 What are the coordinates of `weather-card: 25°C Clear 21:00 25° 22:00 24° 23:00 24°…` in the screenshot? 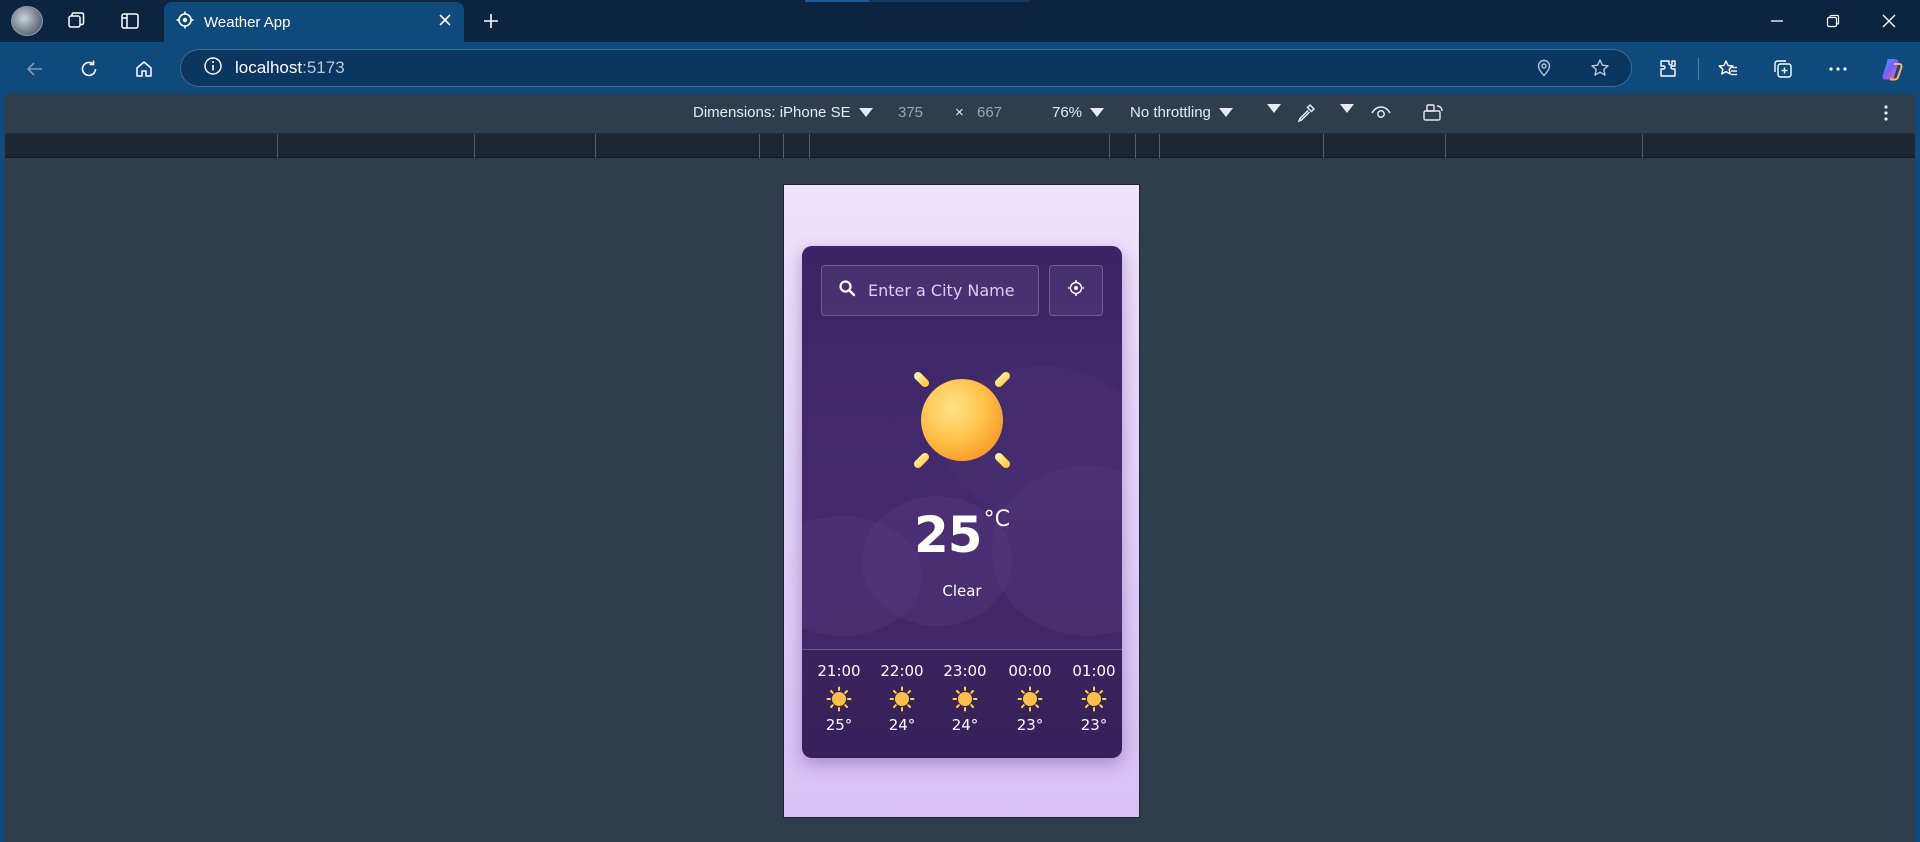 It's located at (962, 502).